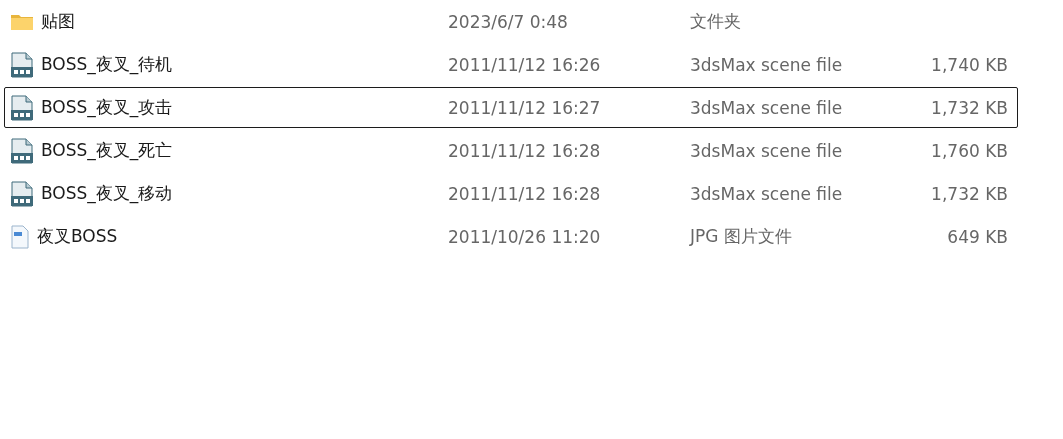  I want to click on file-size: 1,760 KB, so click(969, 150).